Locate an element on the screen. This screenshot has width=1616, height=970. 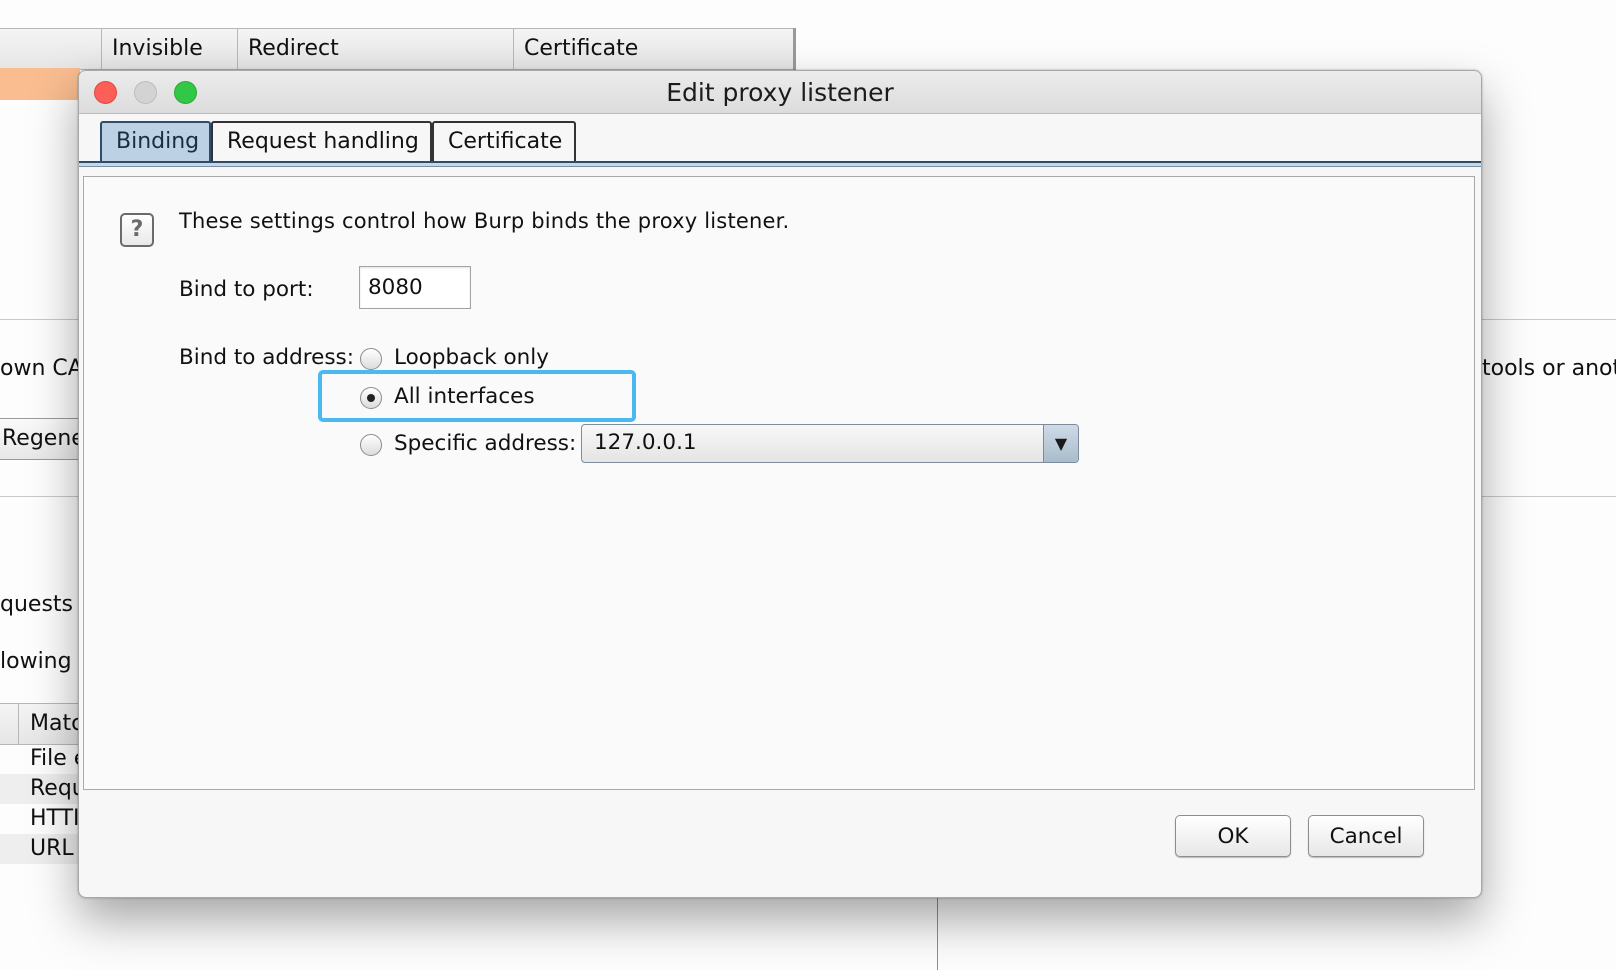
dialog-title: Edit proxy listener is located at coordinates (780, 92).